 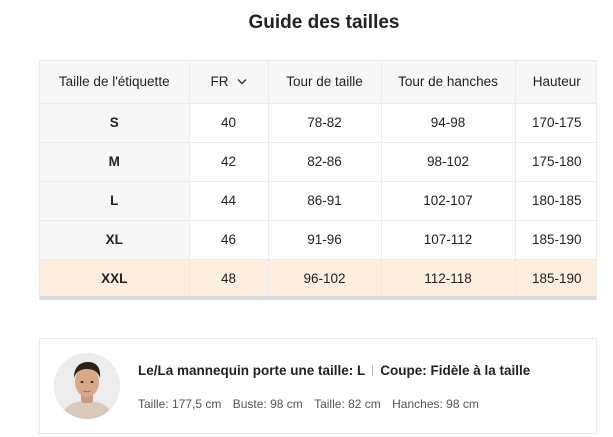 I want to click on size-label-cell: M, so click(x=115, y=162).